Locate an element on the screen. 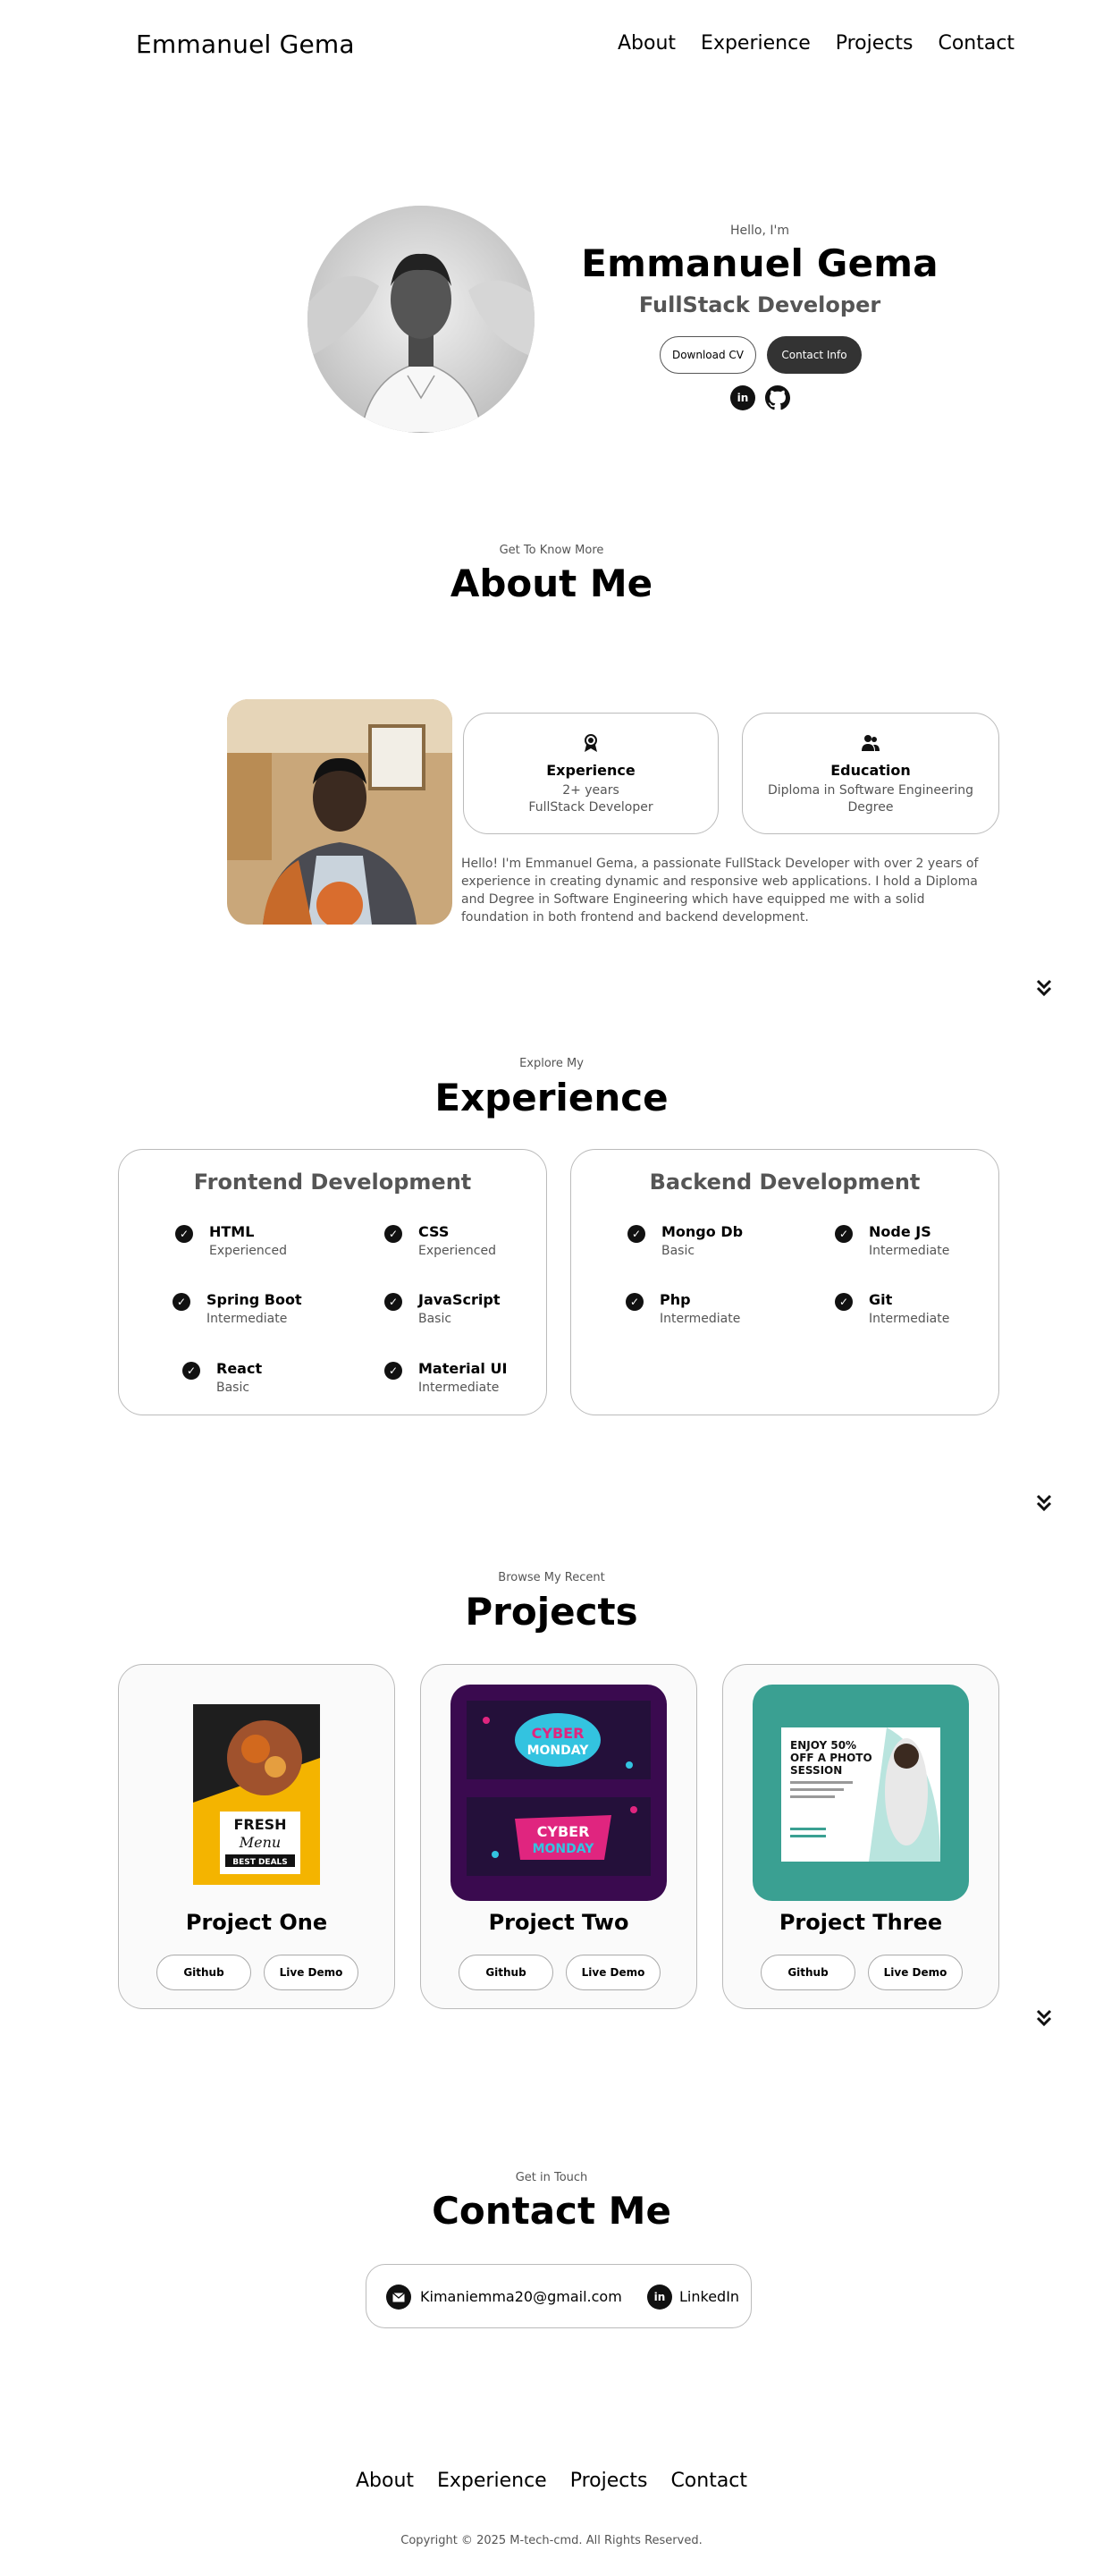 This screenshot has height=2576, width=1103. skill-item: ✓ Node JS Intermediate is located at coordinates (892, 1240).